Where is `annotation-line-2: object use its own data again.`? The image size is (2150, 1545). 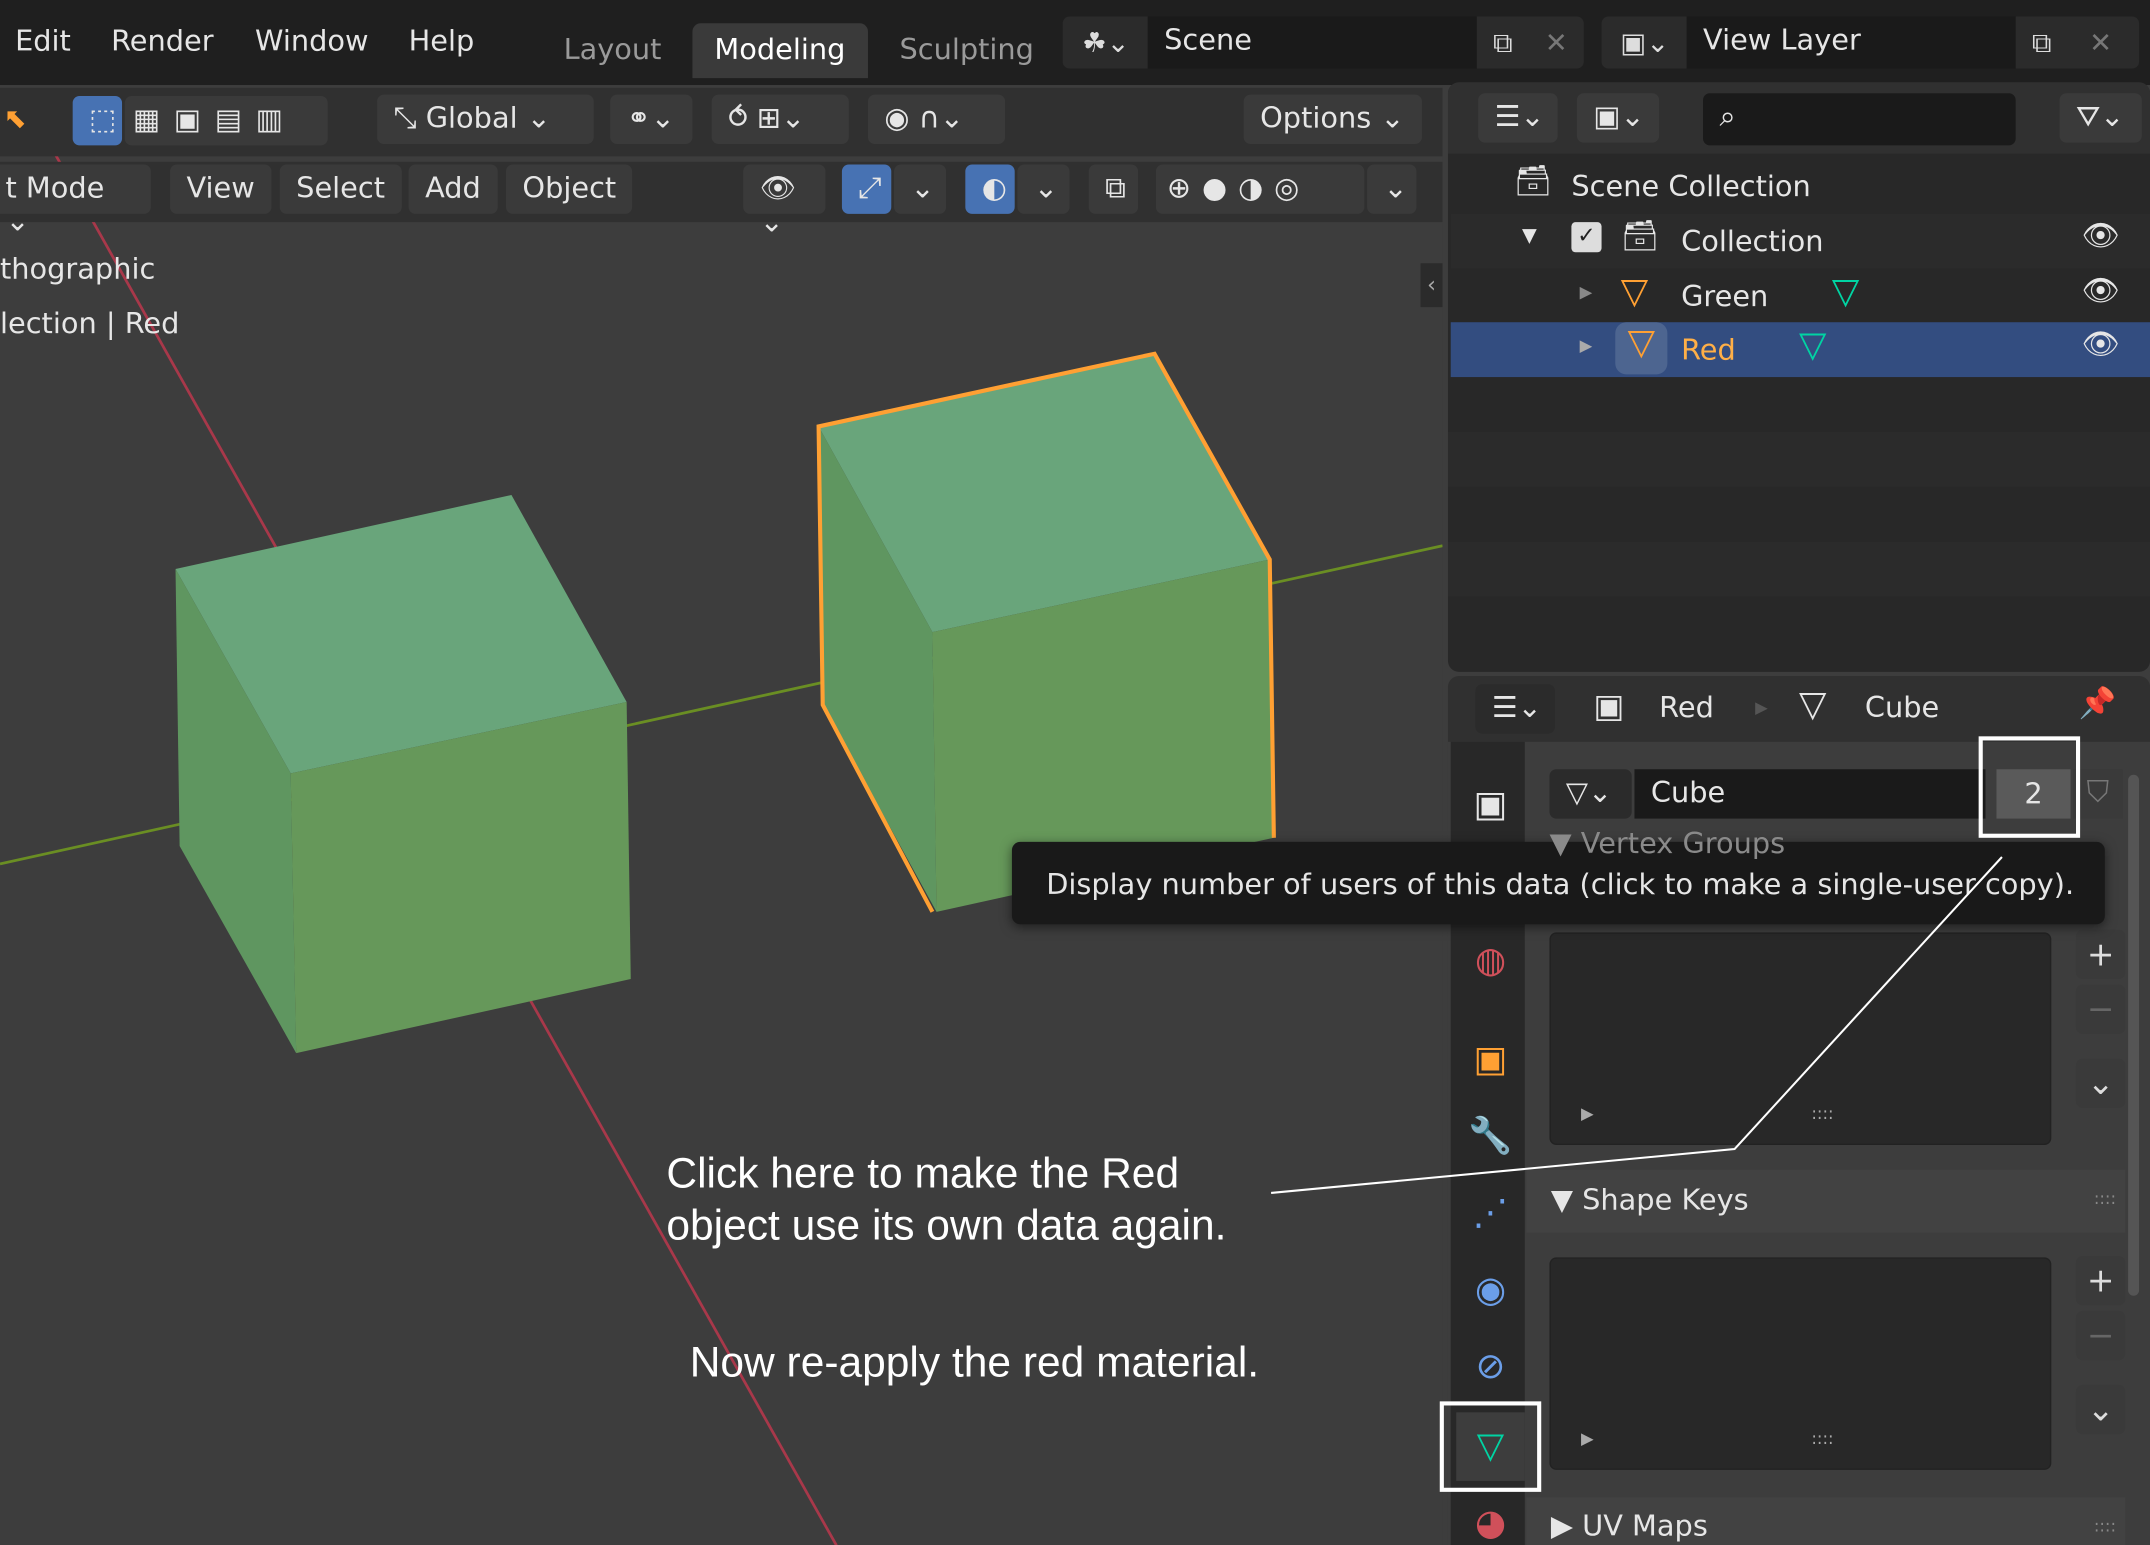
annotation-line-2: object use its own data again. is located at coordinates (946, 1225).